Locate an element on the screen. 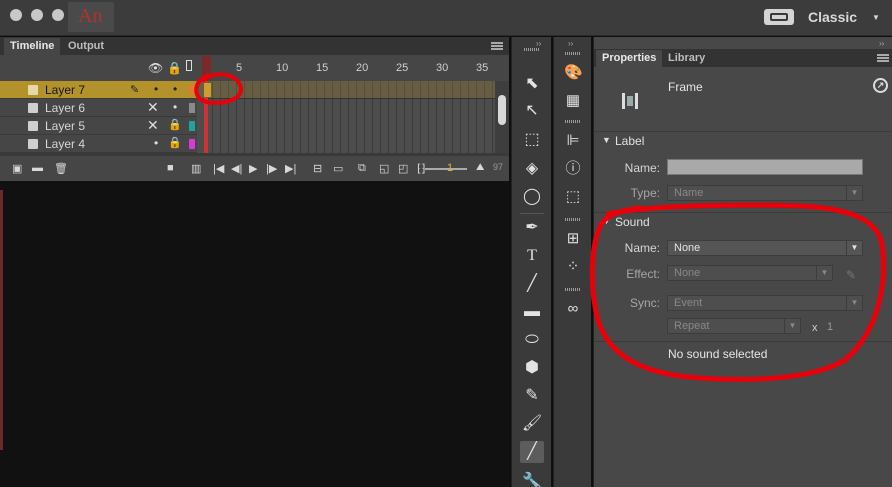  text-tool-icon: T is located at coordinates (532, 256).